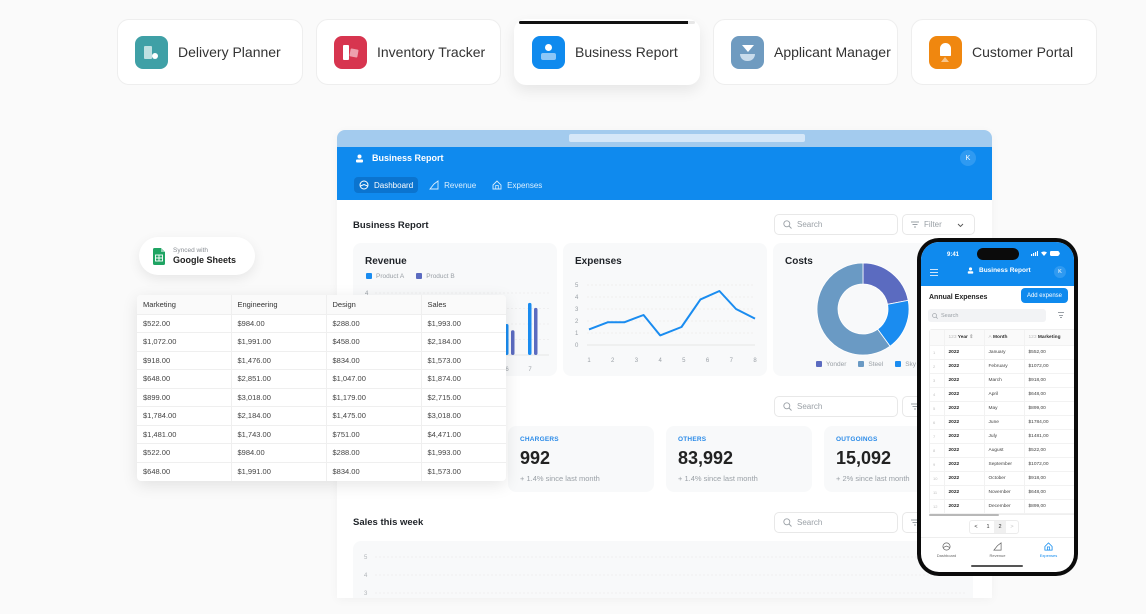  I want to click on prev-page-button: <, so click(976, 527).